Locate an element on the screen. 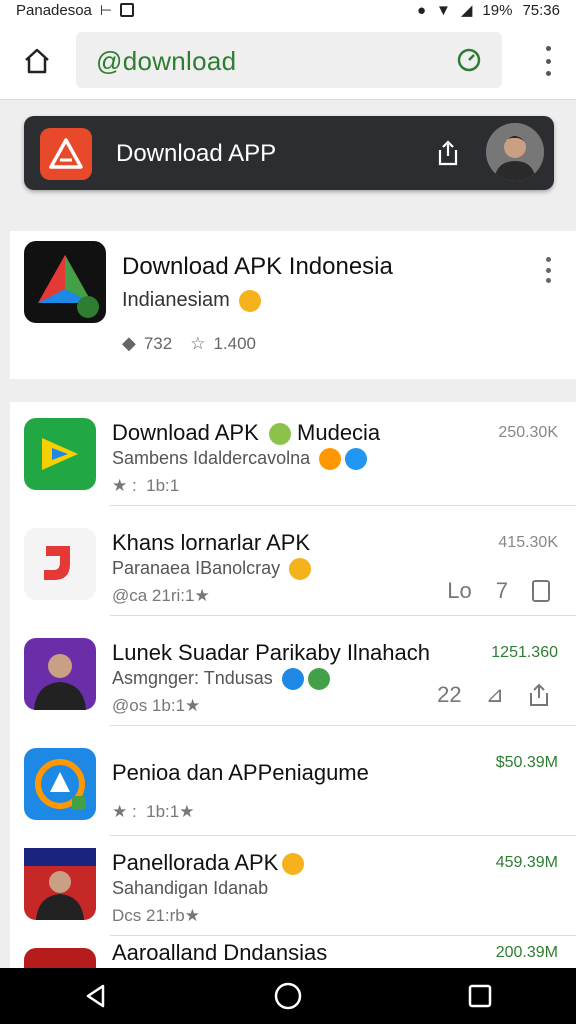  square-recents-icon is located at coordinates (480, 996).